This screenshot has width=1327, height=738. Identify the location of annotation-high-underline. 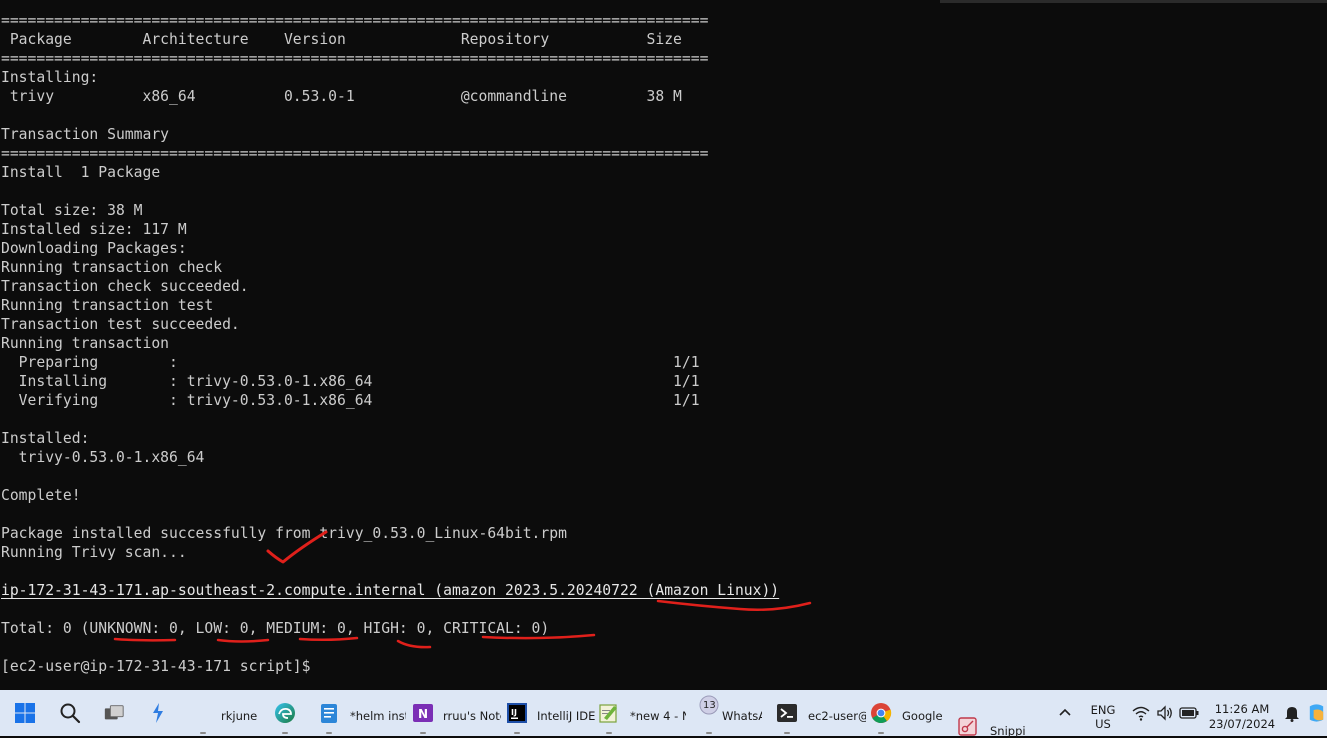
(414, 644).